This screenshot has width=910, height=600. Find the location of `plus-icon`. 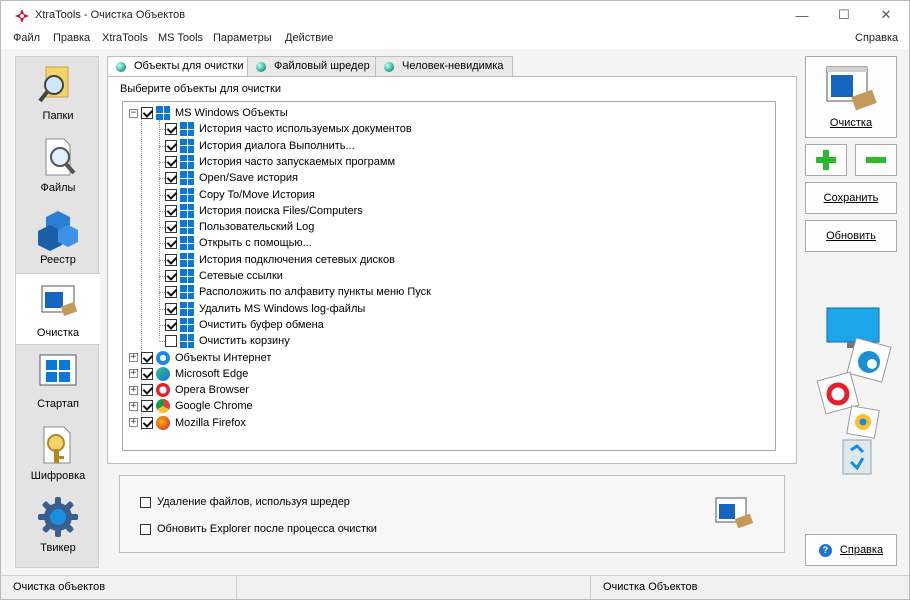

plus-icon is located at coordinates (826, 160).